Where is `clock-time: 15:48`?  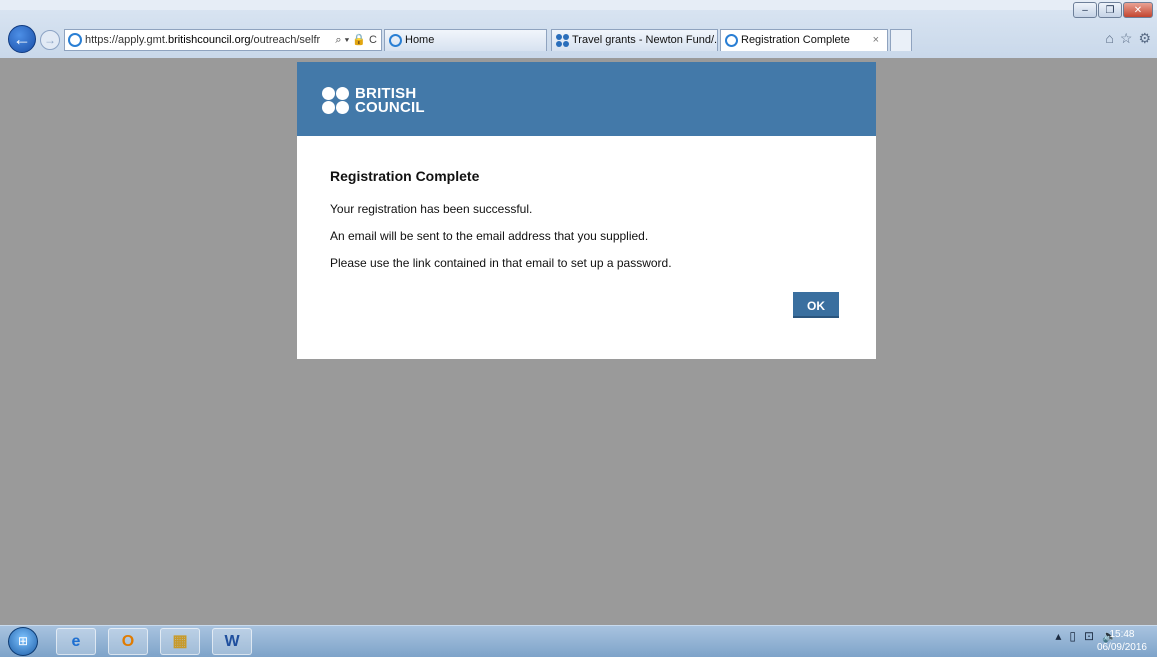 clock-time: 15:48 is located at coordinates (1122, 634).